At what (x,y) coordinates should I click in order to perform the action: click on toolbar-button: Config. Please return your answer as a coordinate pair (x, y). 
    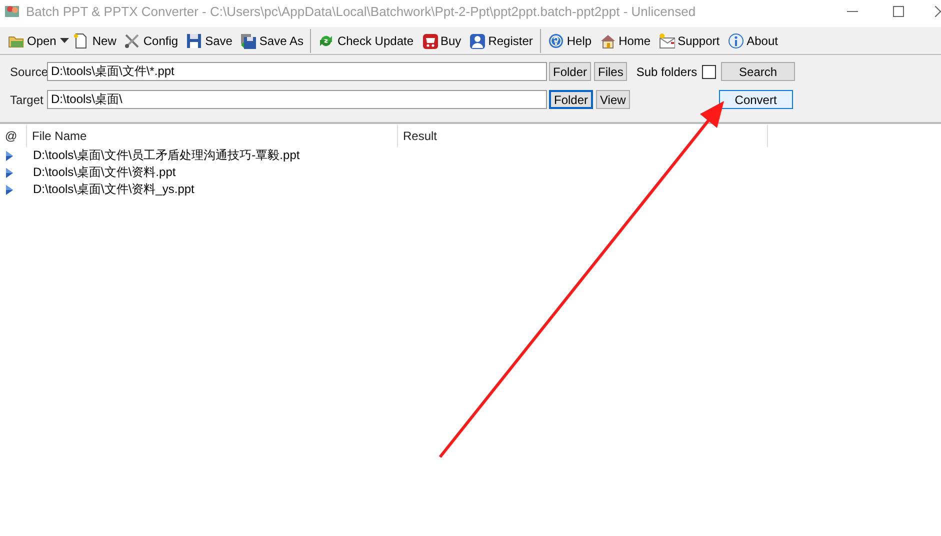
    Looking at the image, I should click on (151, 40).